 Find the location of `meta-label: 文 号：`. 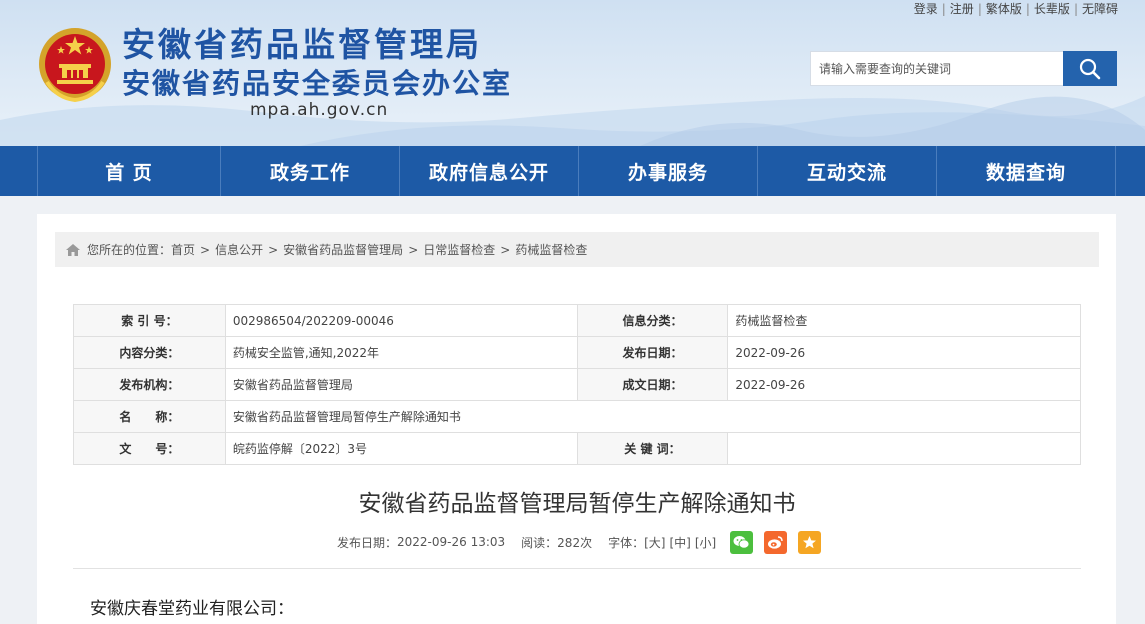

meta-label: 文 号： is located at coordinates (149, 448).